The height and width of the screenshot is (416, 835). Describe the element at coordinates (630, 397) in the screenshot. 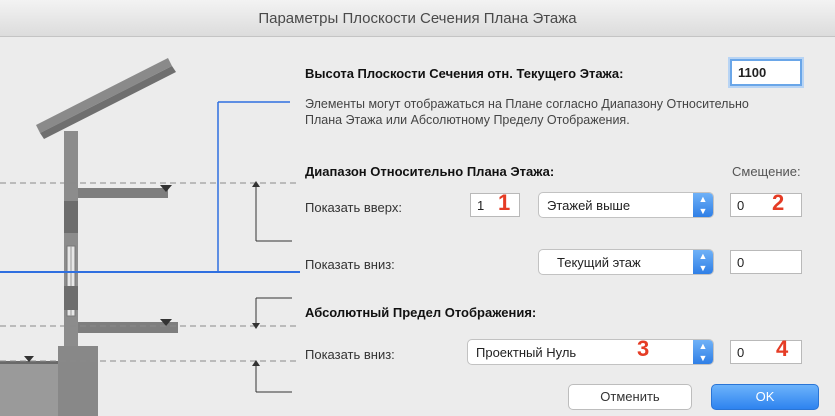

I see `cancel-button: Отменить` at that location.